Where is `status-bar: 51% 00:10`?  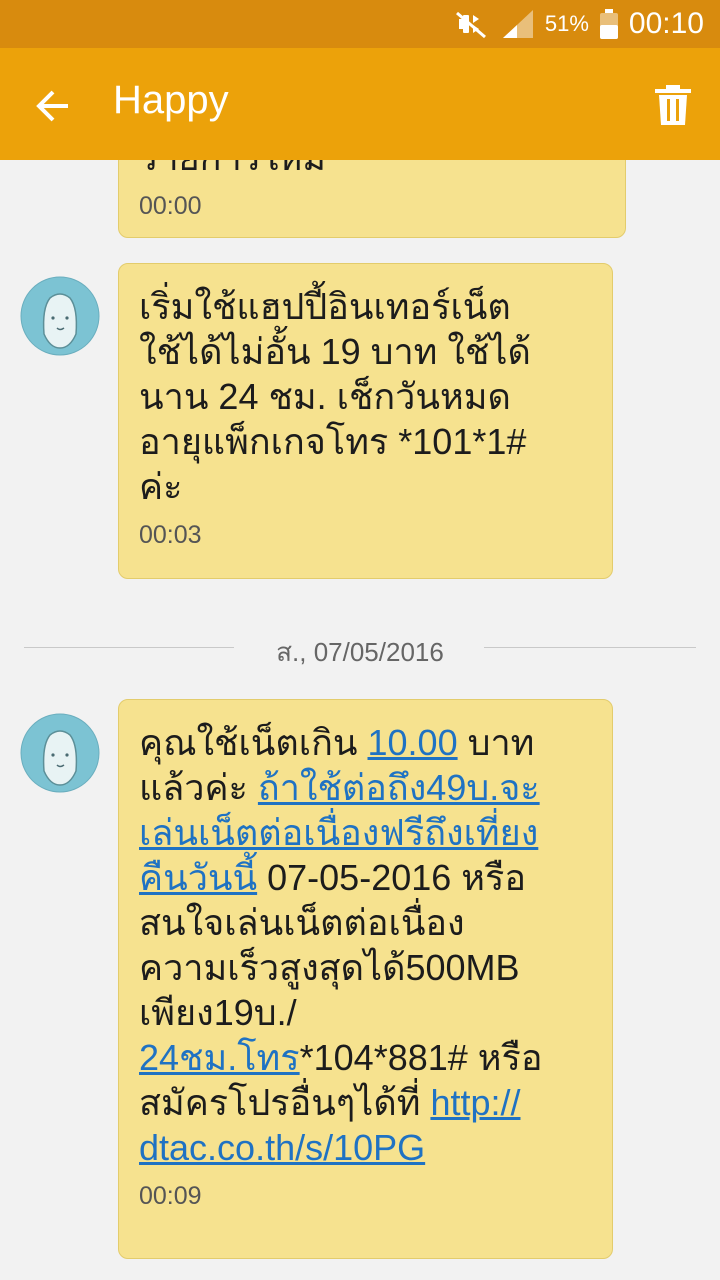
status-bar: 51% 00:10 is located at coordinates (360, 24).